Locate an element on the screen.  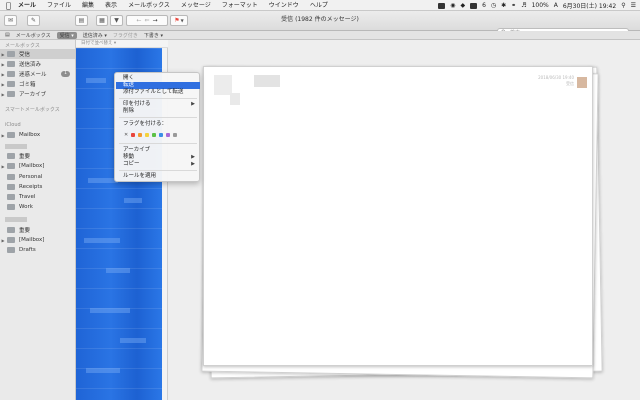
sidebar-item-sent: ▶ 送信済み is located at coordinates (37, 64).